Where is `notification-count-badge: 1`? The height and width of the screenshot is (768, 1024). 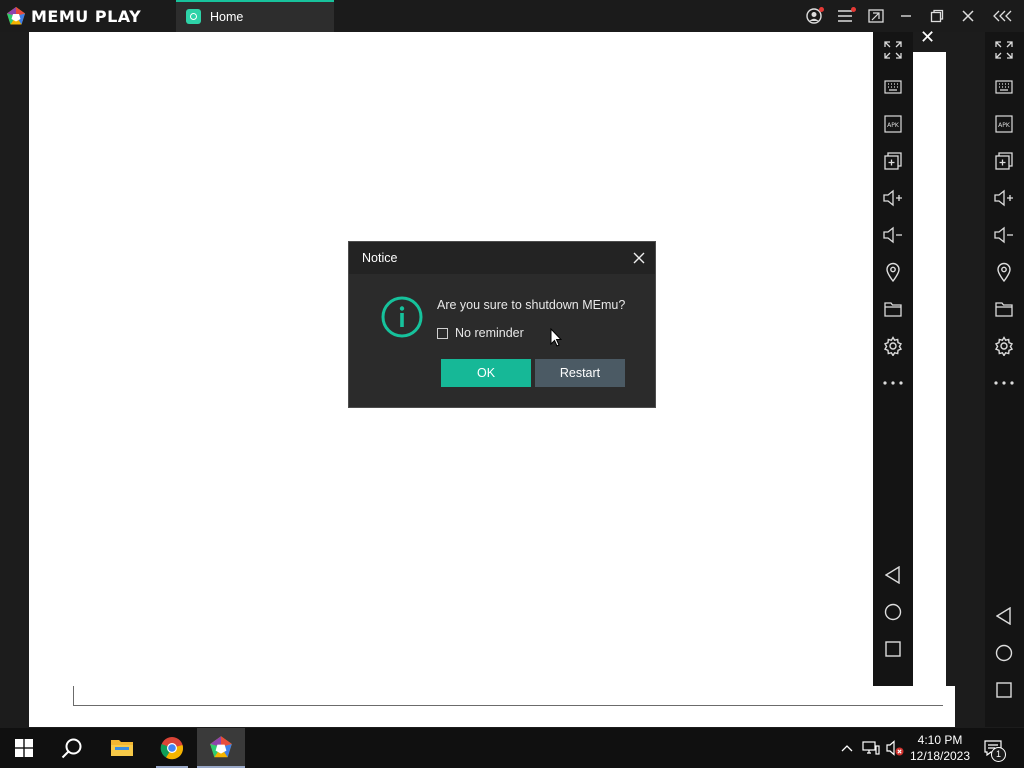
notification-count-badge: 1 is located at coordinates (998, 754).